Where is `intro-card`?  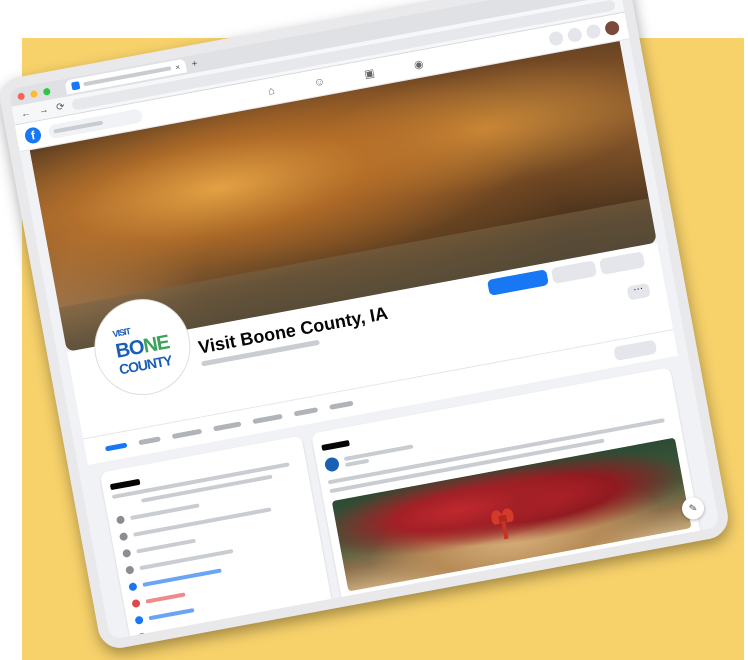 intro-card is located at coordinates (217, 537).